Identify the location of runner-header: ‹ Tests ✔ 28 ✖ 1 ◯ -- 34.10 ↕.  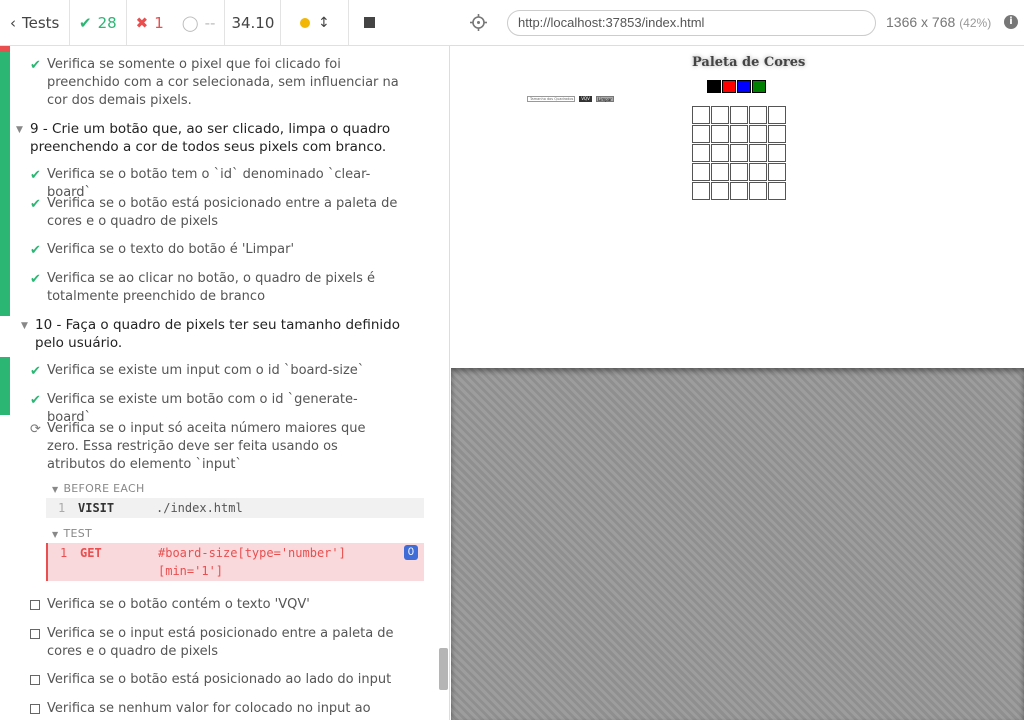
(225, 23).